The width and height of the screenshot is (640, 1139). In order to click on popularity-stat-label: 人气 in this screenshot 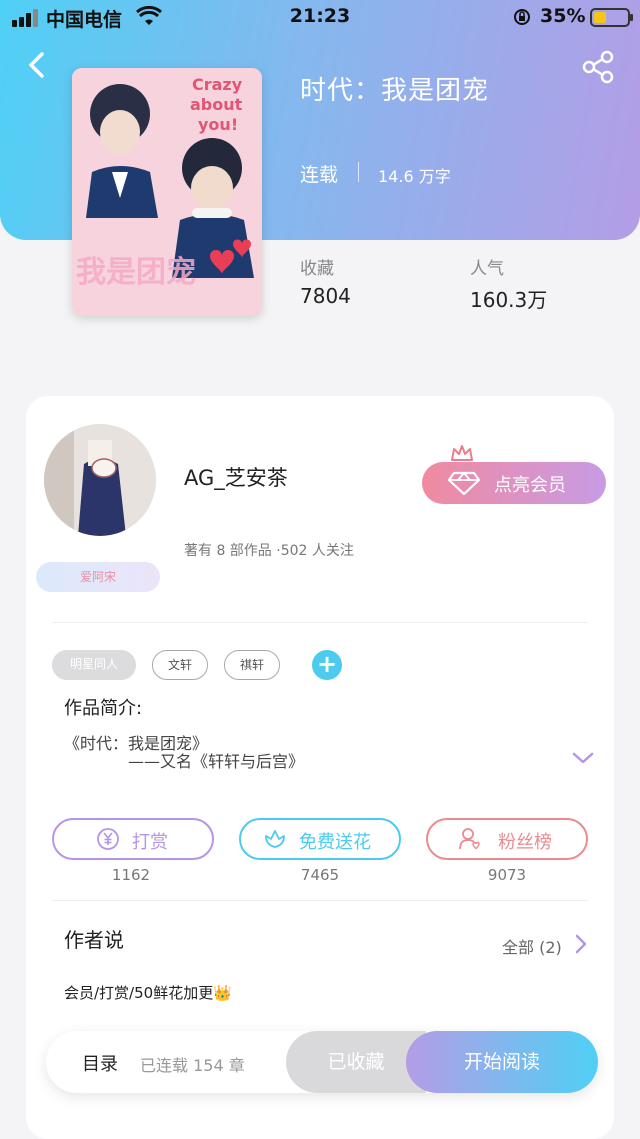, I will do `click(487, 269)`.